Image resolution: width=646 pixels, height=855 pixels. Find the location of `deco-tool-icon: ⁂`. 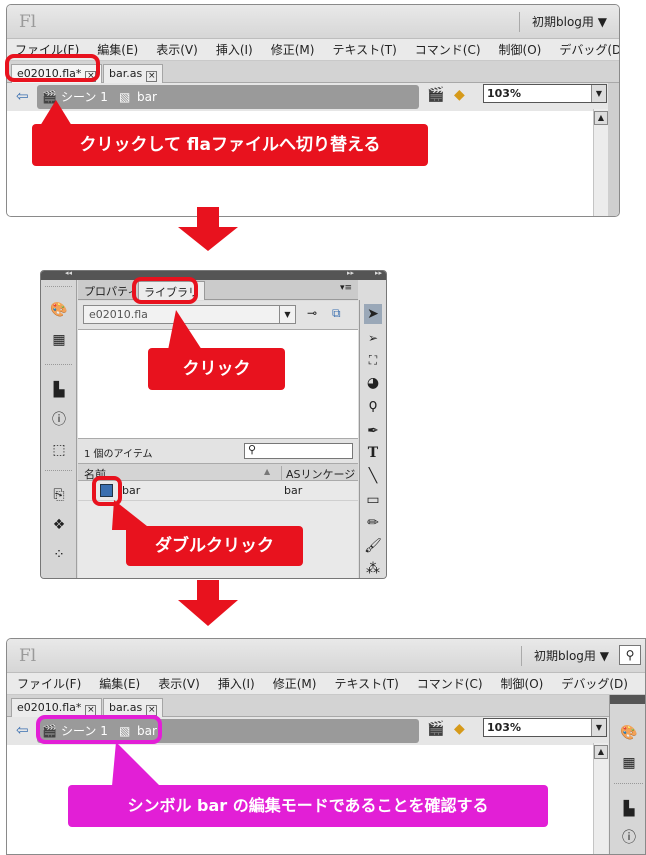

deco-tool-icon: ⁂ is located at coordinates (373, 568).